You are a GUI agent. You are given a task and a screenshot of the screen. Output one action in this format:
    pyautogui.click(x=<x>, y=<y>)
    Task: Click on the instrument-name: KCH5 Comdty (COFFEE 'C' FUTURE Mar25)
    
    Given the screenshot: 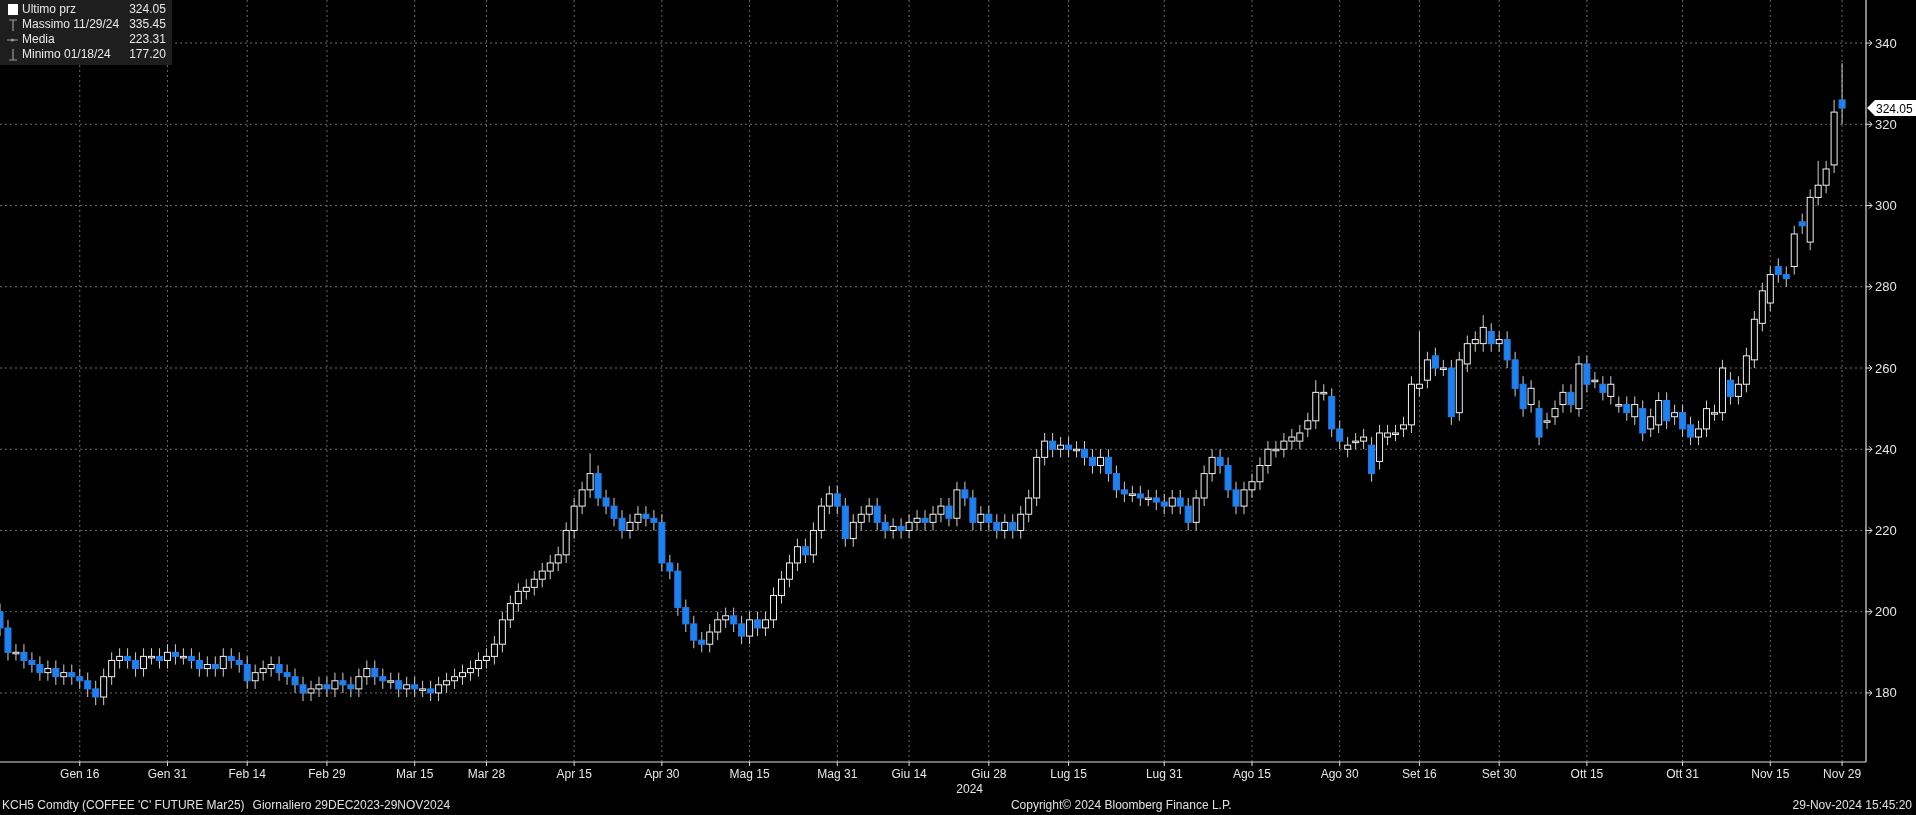 What is the action you would take?
    pyautogui.click(x=123, y=805)
    